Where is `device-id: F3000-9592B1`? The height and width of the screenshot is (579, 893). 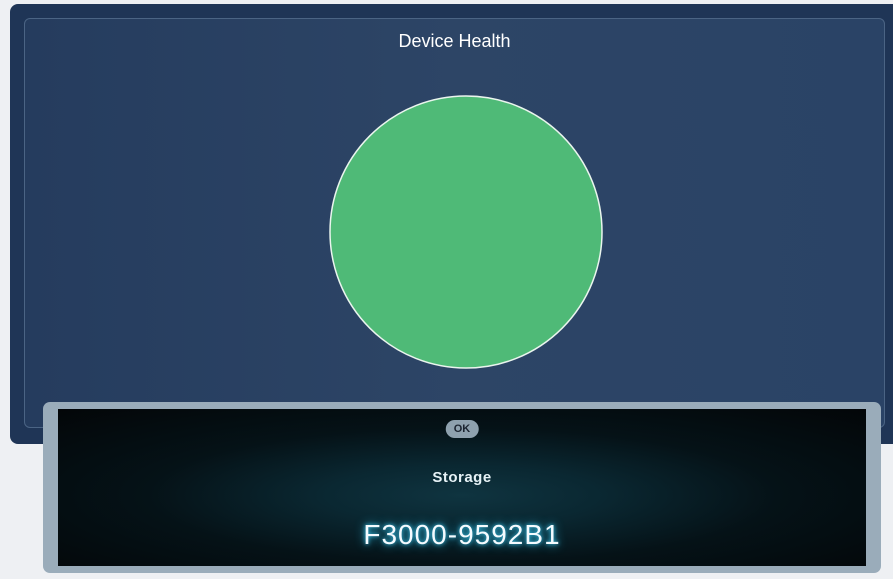 device-id: F3000-9592B1 is located at coordinates (462, 534).